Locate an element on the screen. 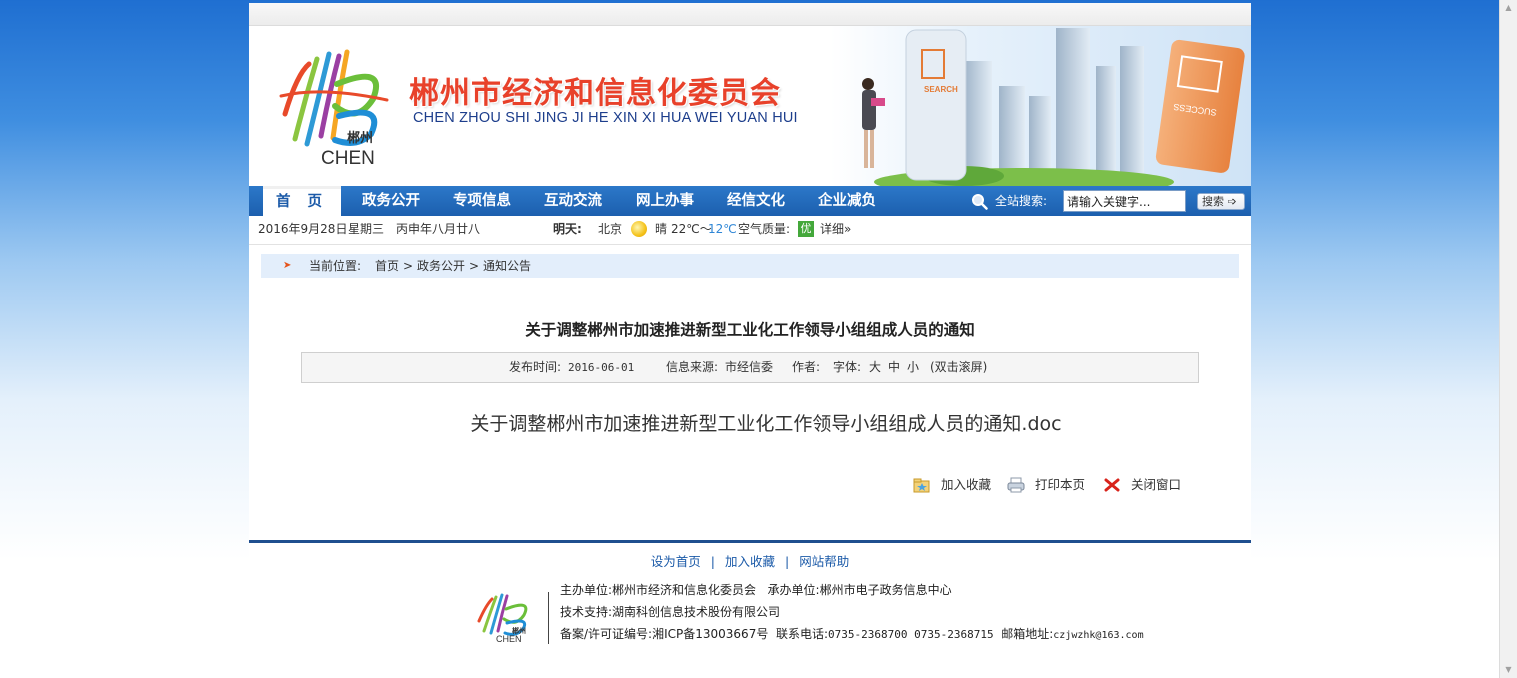 Image resolution: width=1517 pixels, height=678 pixels. print-page-label: 打印本页 is located at coordinates (1060, 484).